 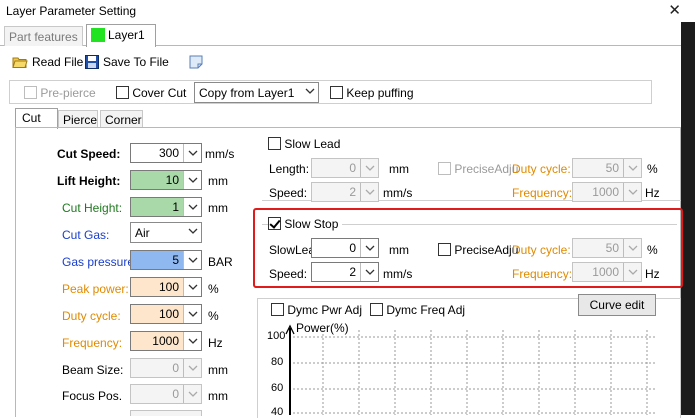 I want to click on peak-power-spinner: 100, so click(x=166, y=287).